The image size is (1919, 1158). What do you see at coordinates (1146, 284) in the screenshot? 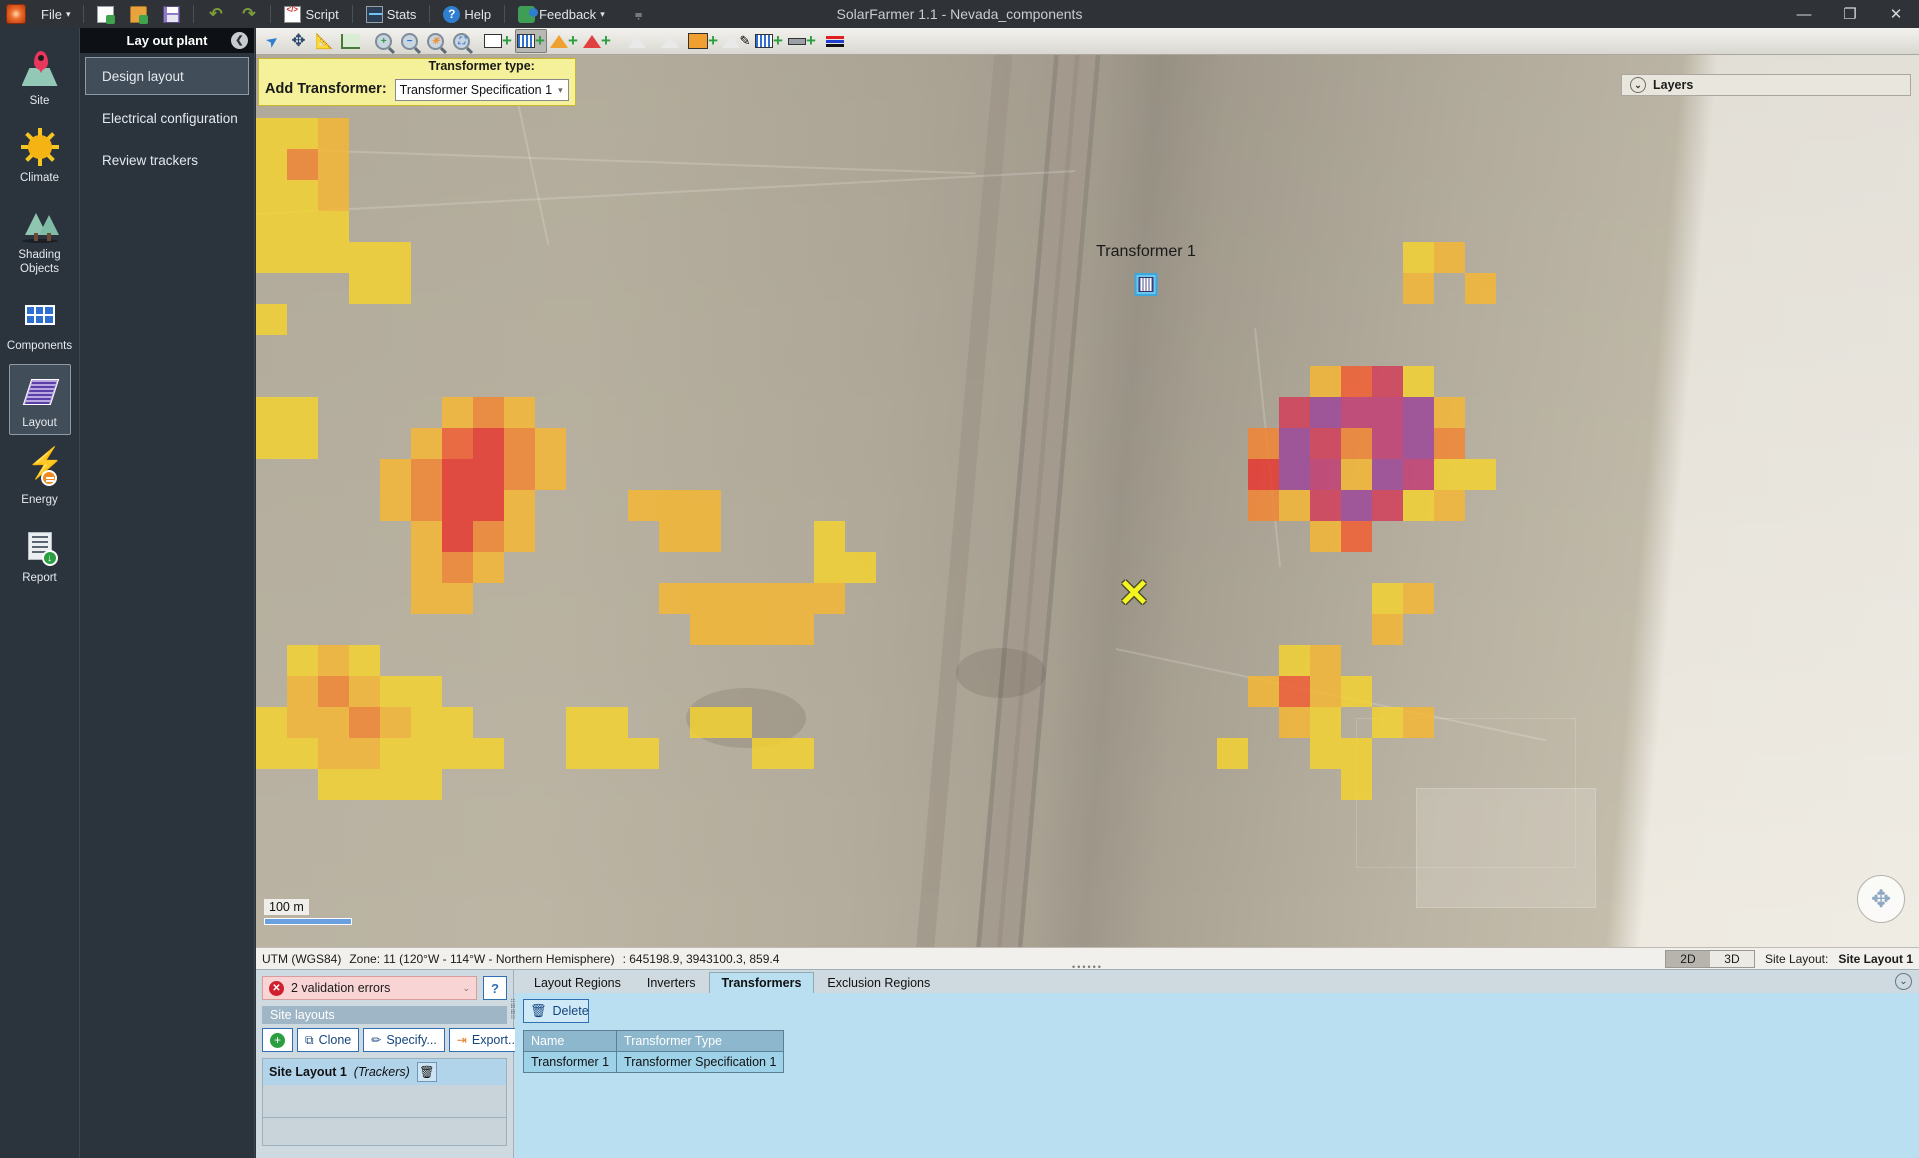
I see `transformer-icon` at bounding box center [1146, 284].